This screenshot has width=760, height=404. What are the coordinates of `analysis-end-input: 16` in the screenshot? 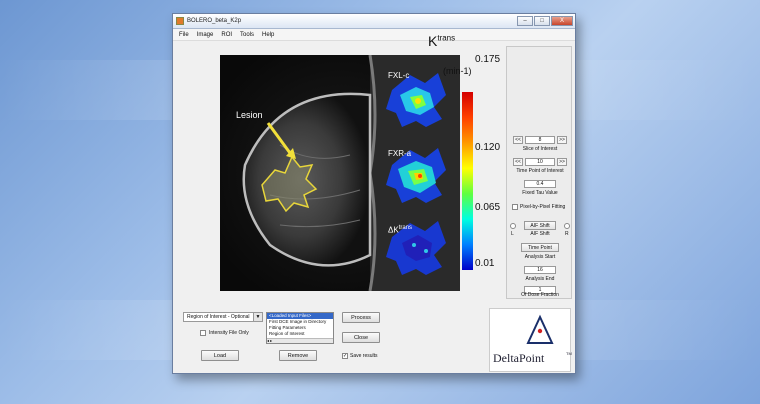 It's located at (540, 270).